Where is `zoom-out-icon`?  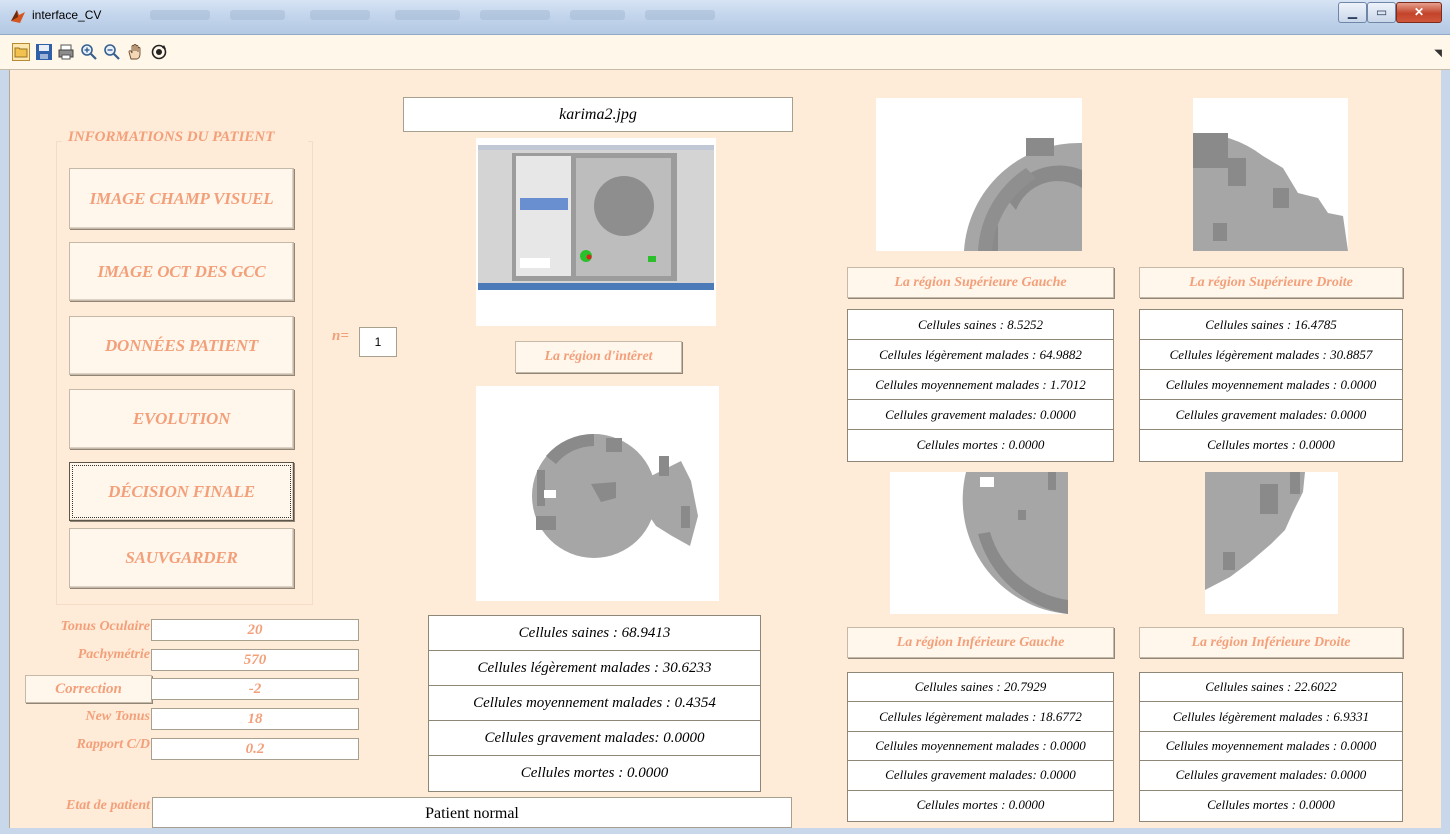 zoom-out-icon is located at coordinates (112, 52).